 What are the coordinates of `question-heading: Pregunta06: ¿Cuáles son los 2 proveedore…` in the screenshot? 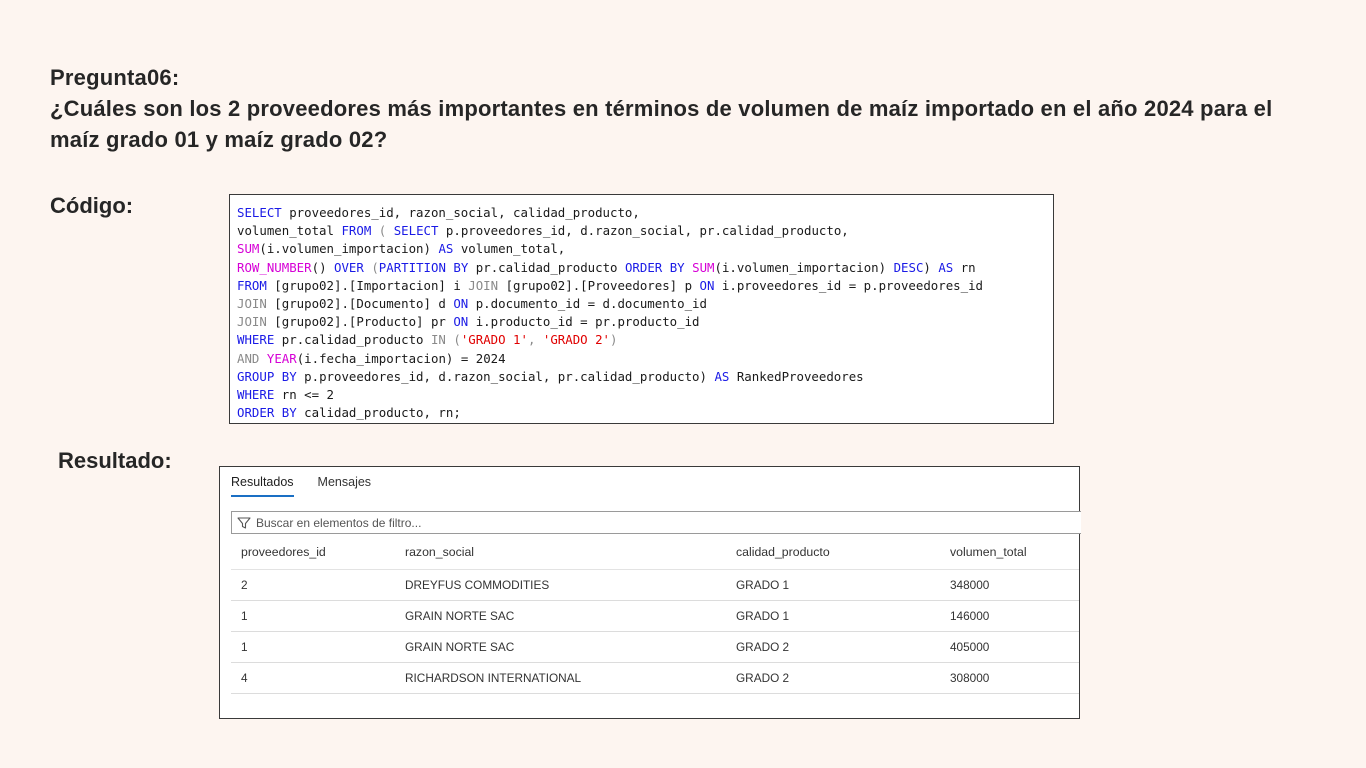 It's located at (680, 108).